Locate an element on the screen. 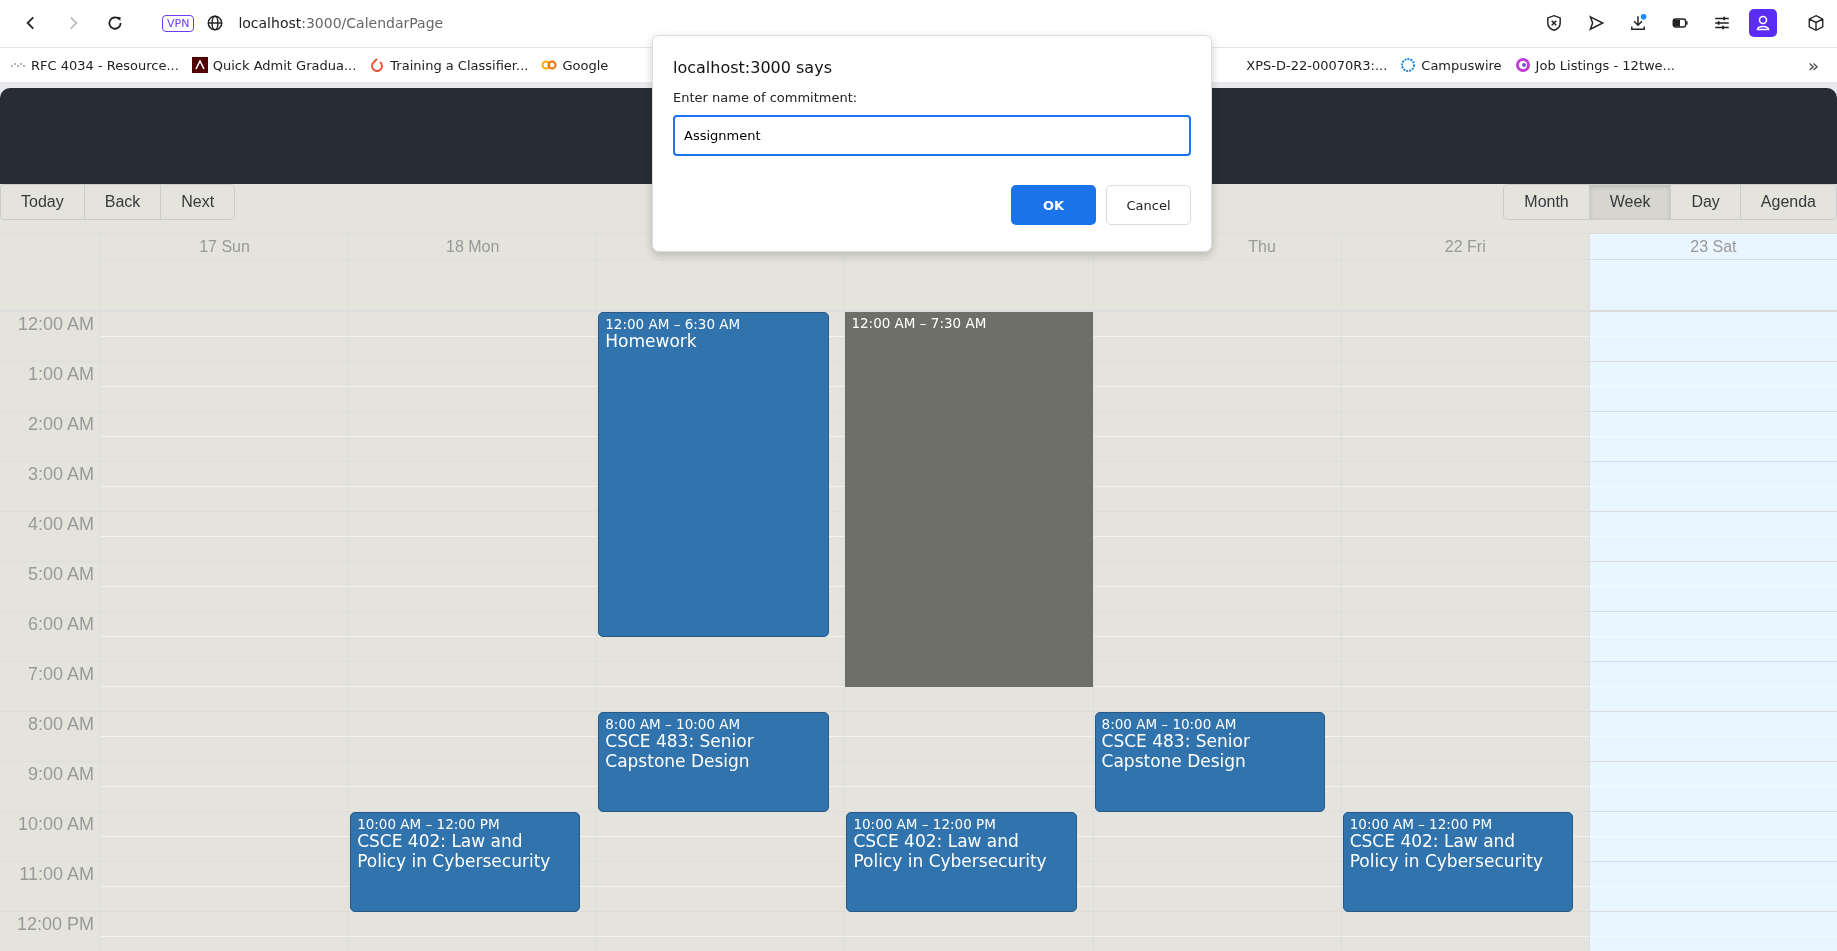  nav-button: Next is located at coordinates (197, 202).